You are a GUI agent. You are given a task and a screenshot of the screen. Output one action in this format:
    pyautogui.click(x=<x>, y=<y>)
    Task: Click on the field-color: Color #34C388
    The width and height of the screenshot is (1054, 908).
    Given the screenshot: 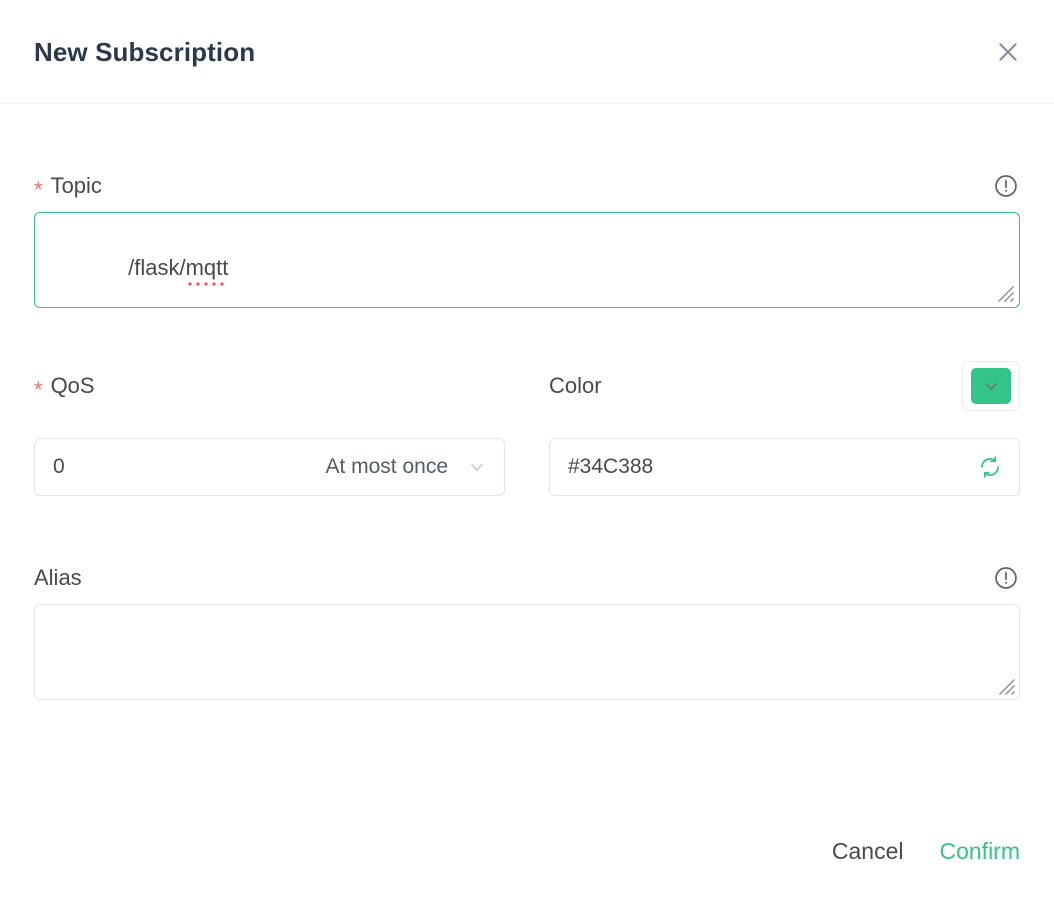 What is the action you would take?
    pyautogui.click(x=784, y=427)
    